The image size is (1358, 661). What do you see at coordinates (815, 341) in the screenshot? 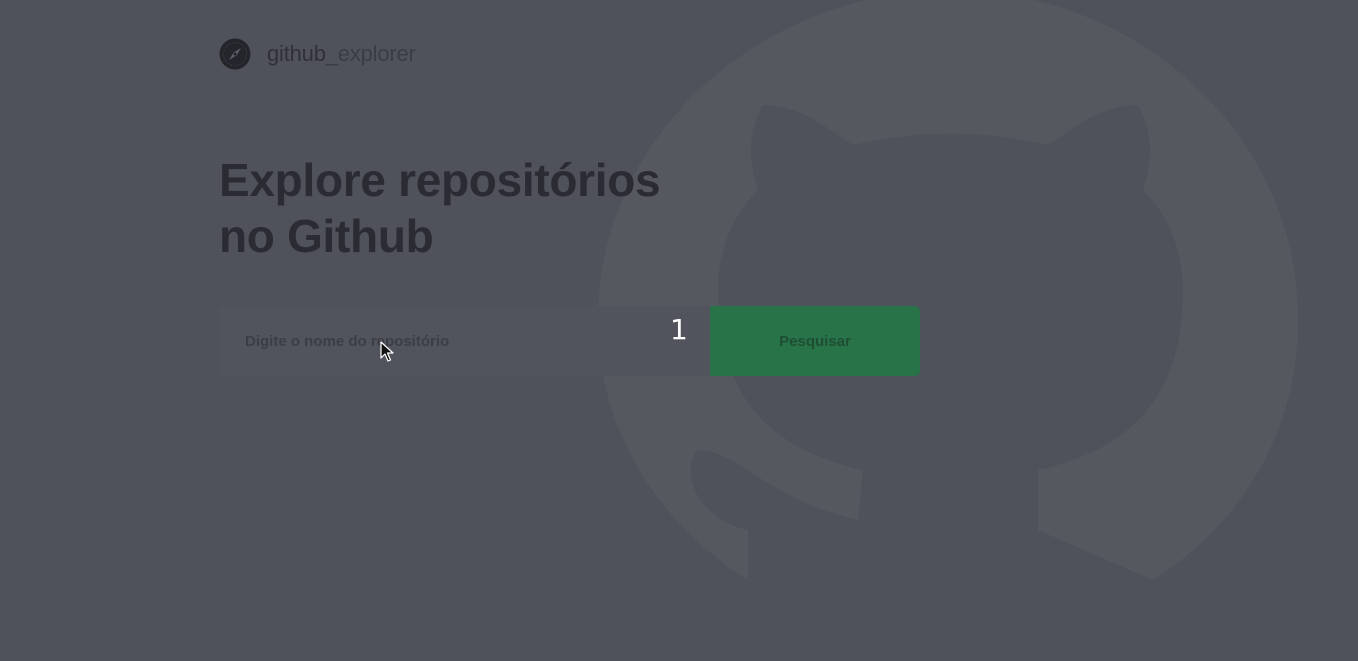
I see `search-button: Pesquisar` at bounding box center [815, 341].